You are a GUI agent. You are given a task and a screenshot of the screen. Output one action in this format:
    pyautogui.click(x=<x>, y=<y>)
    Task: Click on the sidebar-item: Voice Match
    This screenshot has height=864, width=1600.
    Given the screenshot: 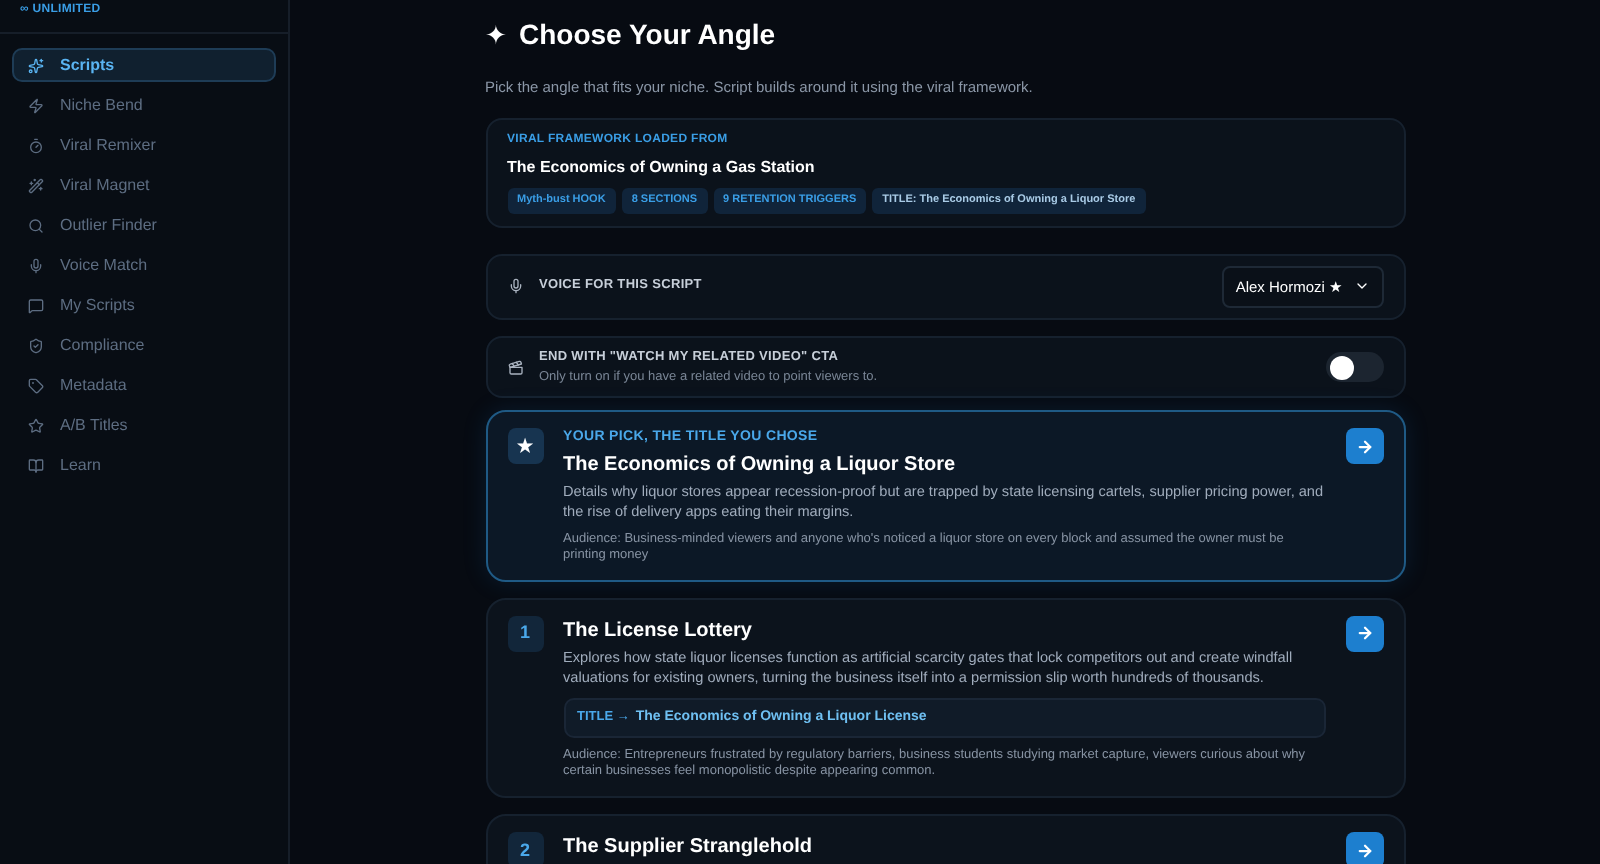 What is the action you would take?
    pyautogui.click(x=144, y=265)
    